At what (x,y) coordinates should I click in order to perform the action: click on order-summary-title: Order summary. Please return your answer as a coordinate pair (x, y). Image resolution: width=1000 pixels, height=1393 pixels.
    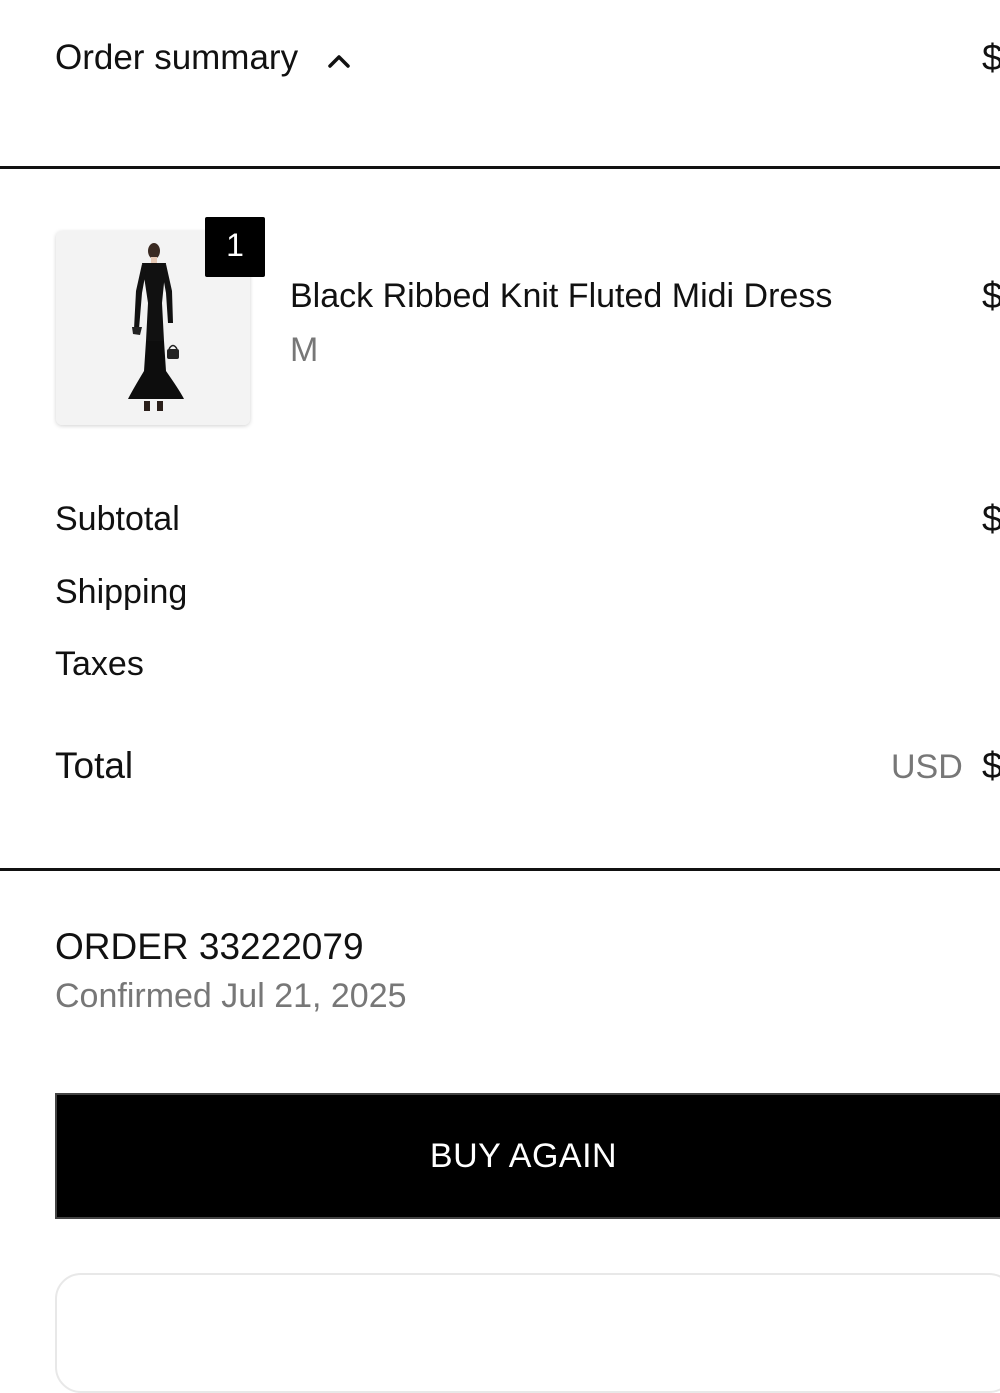
    Looking at the image, I should click on (177, 57).